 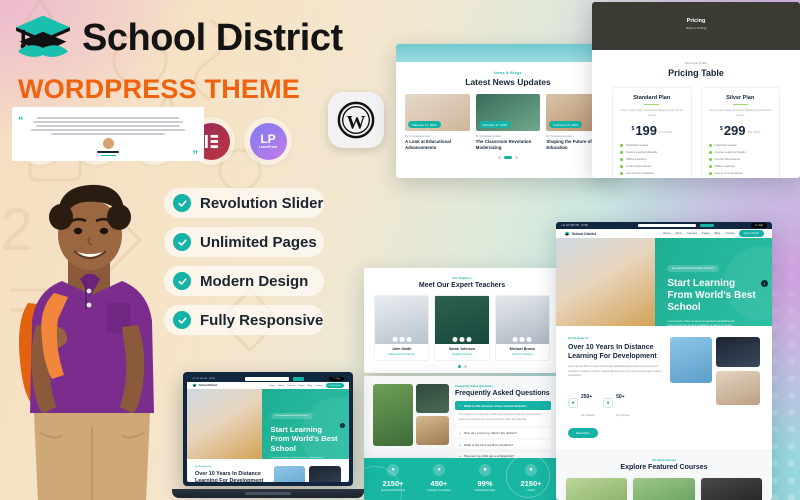 What do you see at coordinates (730, 152) in the screenshot?
I see `plan-feature-text: Course Learning Details` at bounding box center [730, 152].